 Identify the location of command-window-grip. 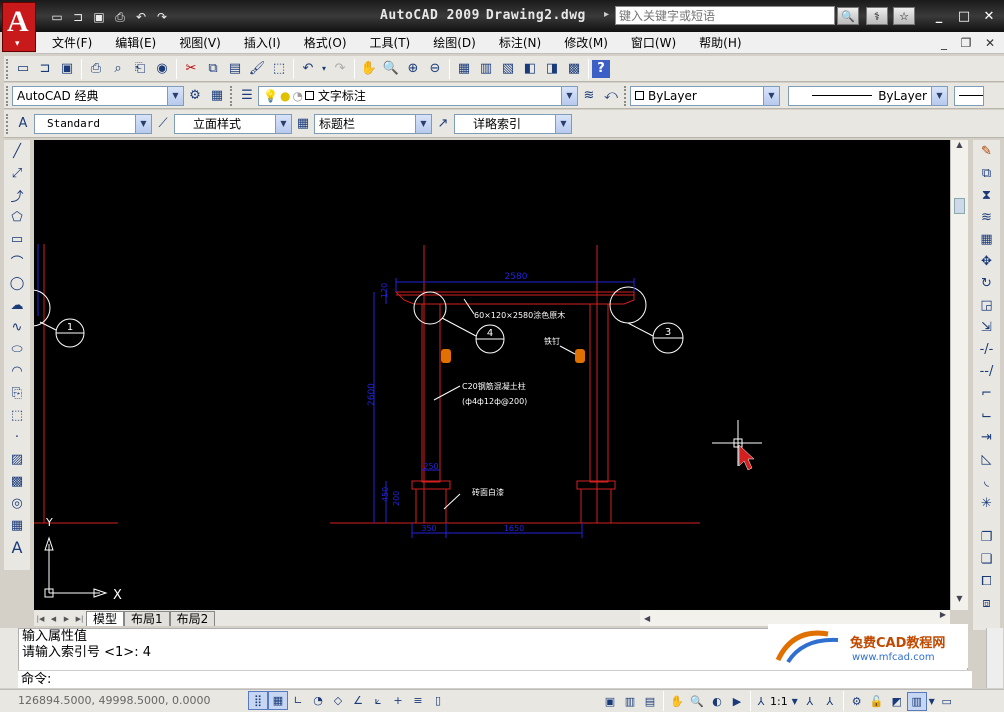
(9, 658).